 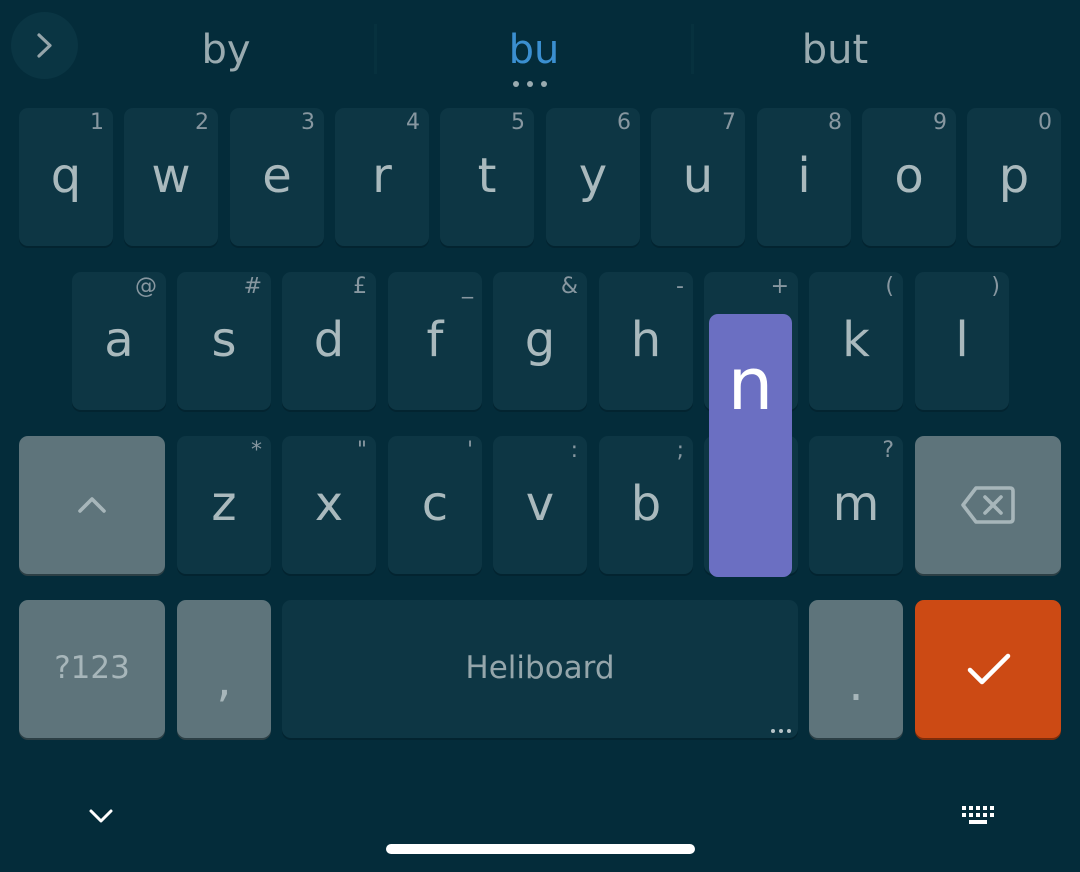 What do you see at coordinates (224, 680) in the screenshot?
I see `comma-key-label: ,` at bounding box center [224, 680].